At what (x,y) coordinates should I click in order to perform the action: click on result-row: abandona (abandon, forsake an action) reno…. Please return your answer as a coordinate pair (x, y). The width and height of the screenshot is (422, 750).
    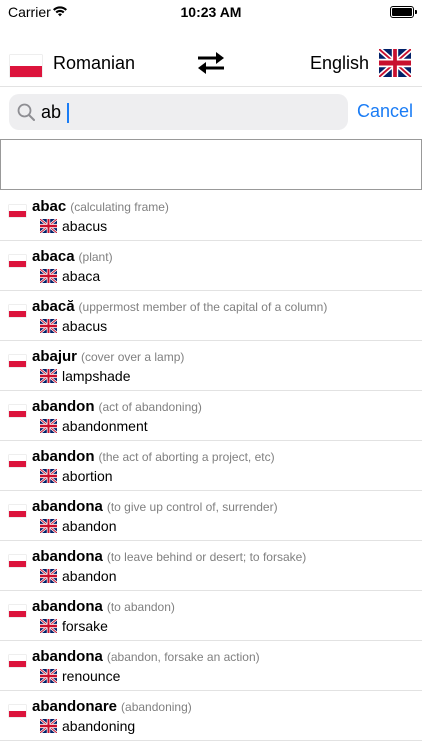
    Looking at the image, I should click on (211, 666).